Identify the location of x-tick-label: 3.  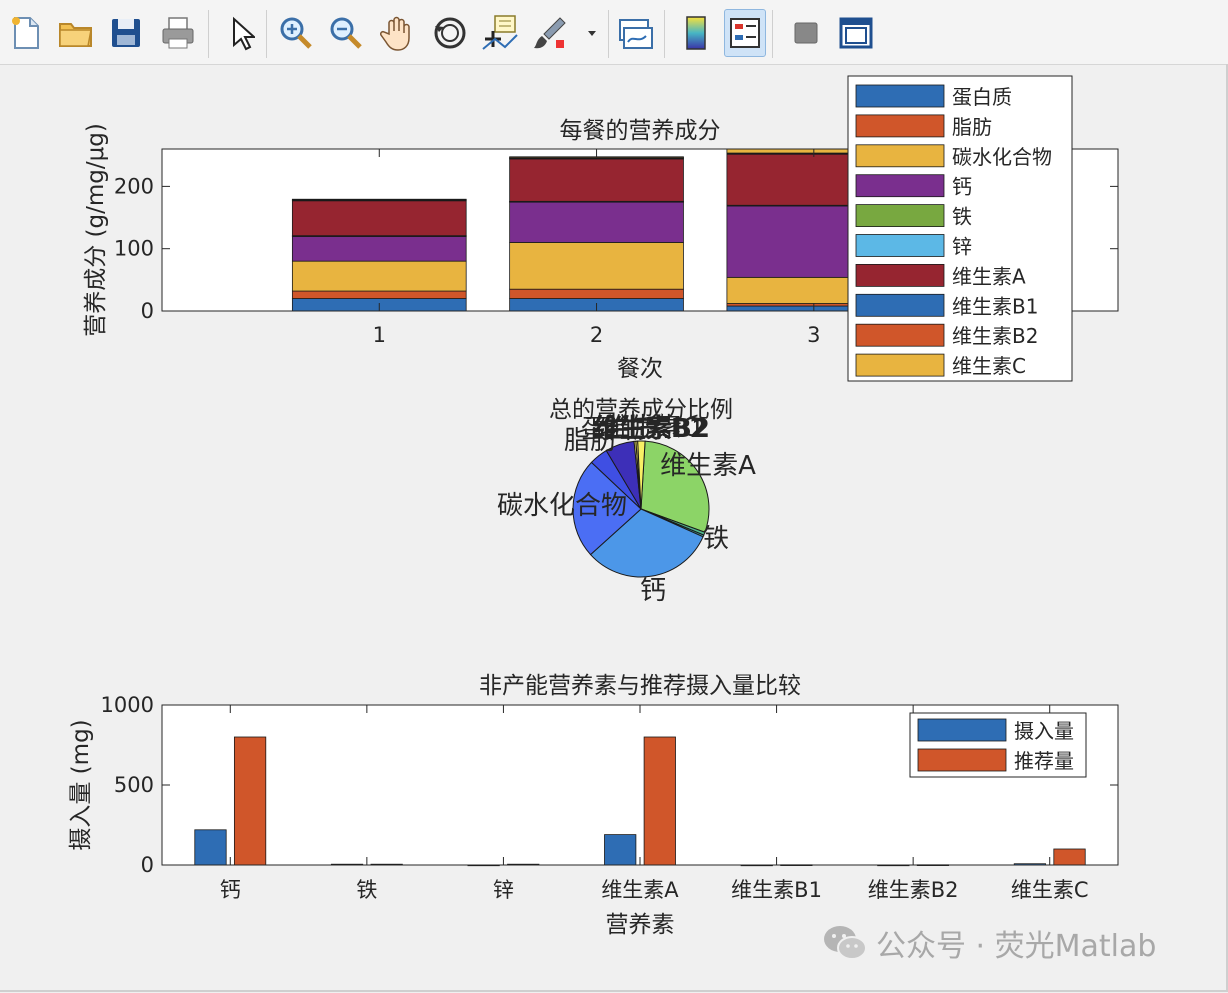
(813, 335).